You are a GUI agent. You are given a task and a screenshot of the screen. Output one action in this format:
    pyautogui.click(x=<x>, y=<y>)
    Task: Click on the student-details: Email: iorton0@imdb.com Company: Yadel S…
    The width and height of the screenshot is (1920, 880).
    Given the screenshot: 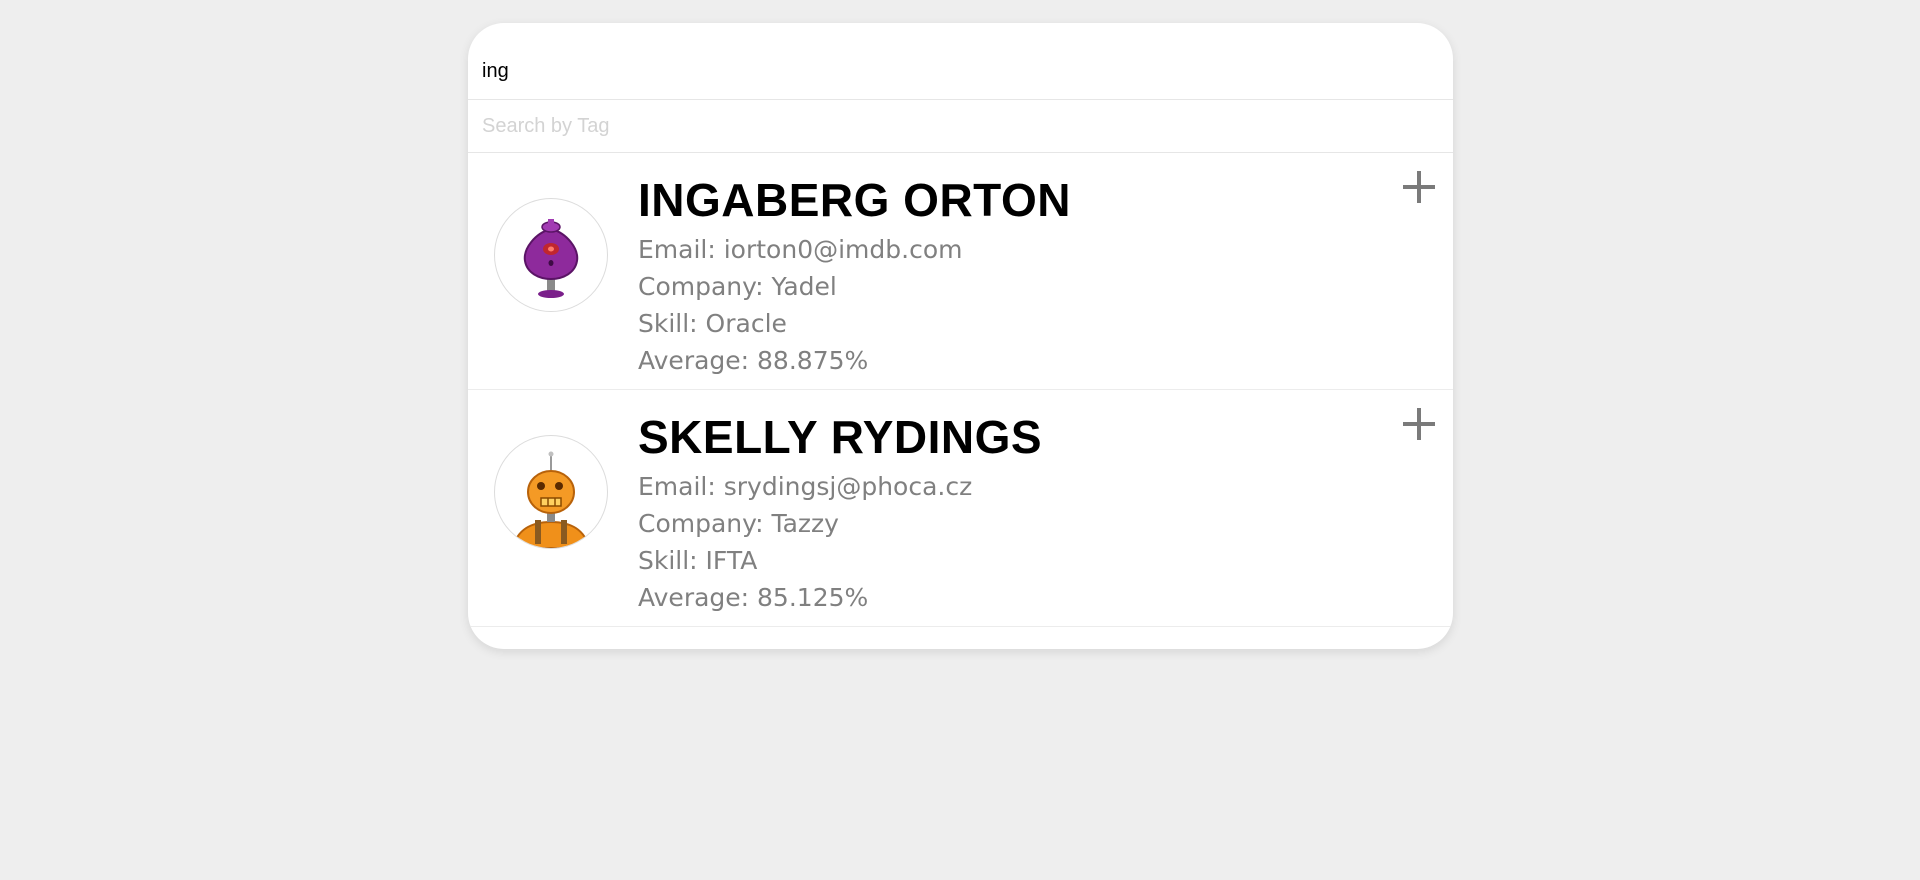 What is the action you would take?
    pyautogui.click(x=854, y=305)
    